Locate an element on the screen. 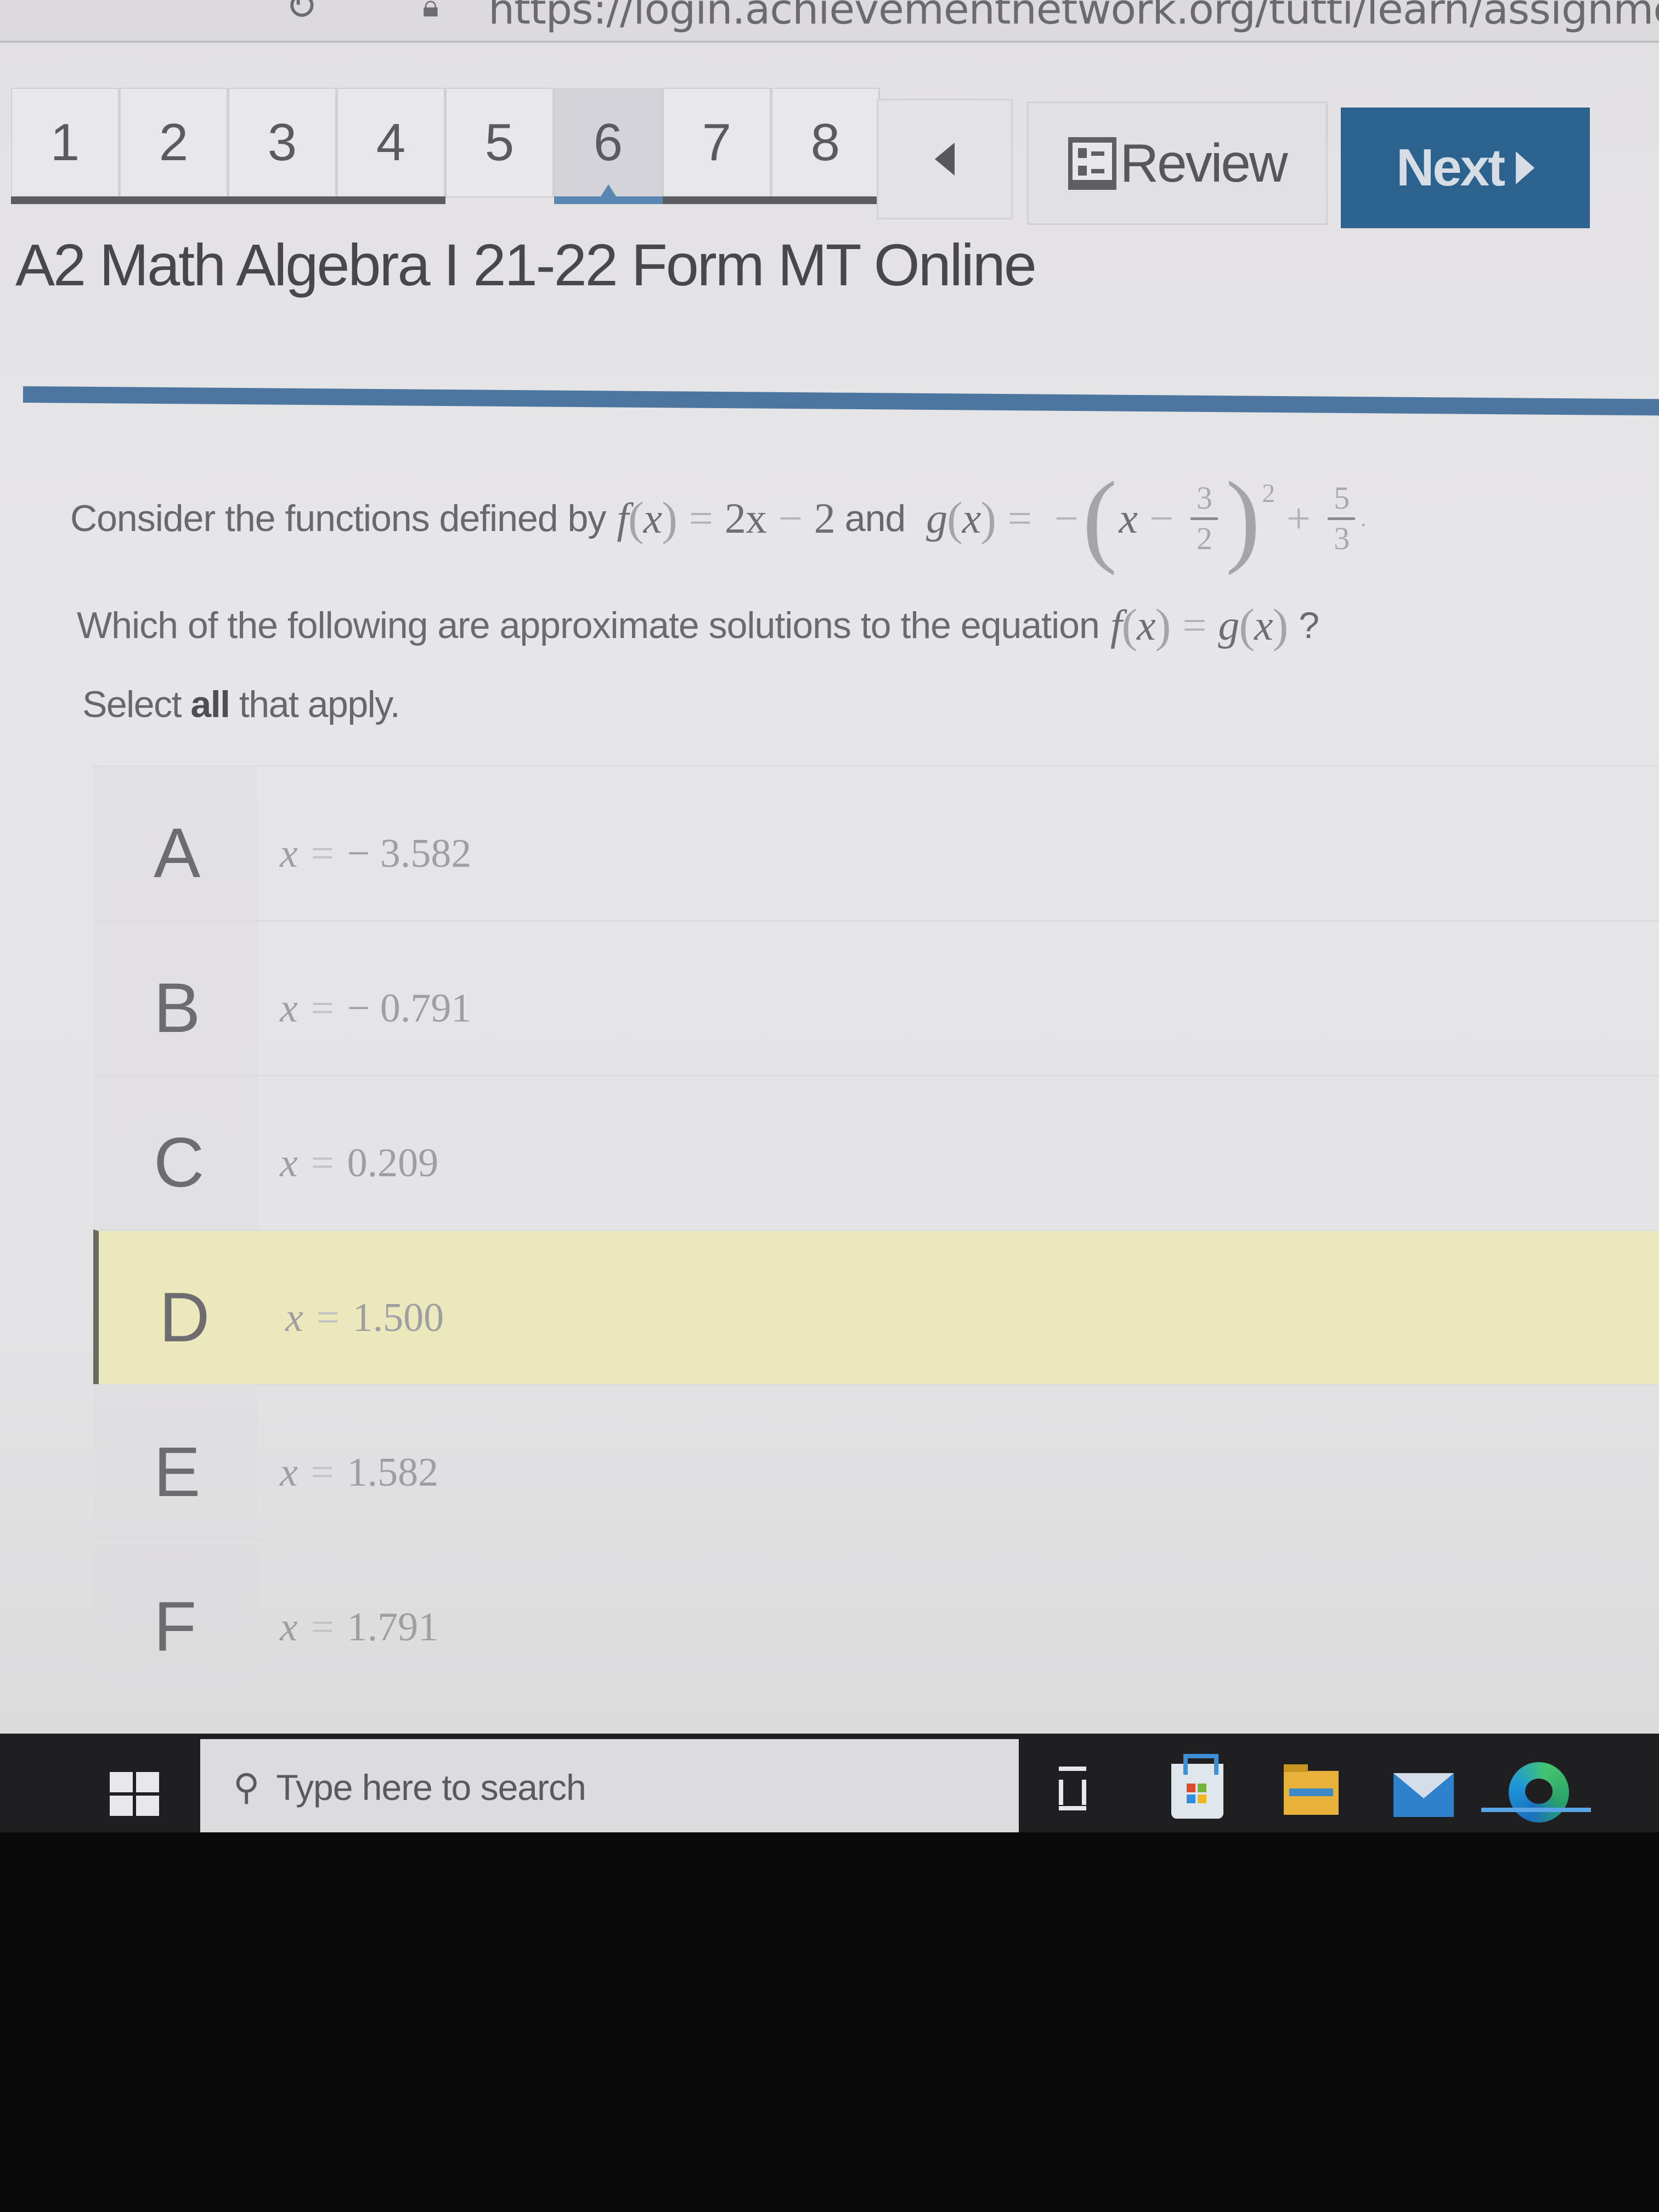 Image resolution: width=1659 pixels, height=2212 pixels. question-number: 2 is located at coordinates (174, 143).